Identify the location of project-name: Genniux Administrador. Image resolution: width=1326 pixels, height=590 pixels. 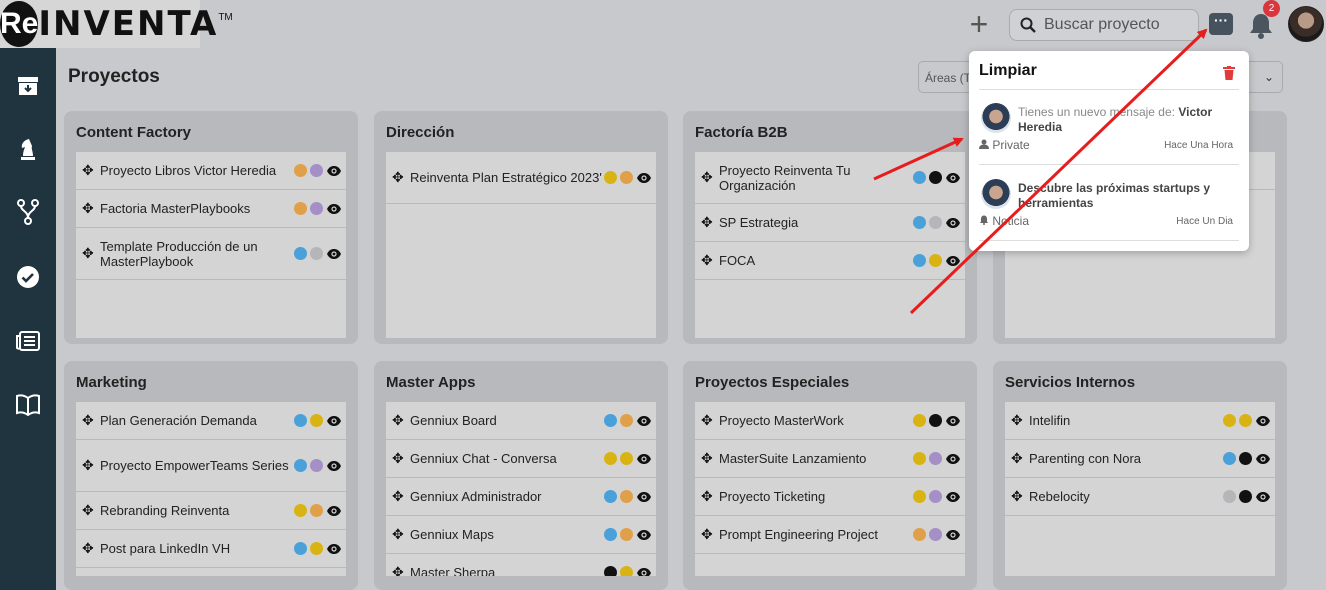
(505, 496).